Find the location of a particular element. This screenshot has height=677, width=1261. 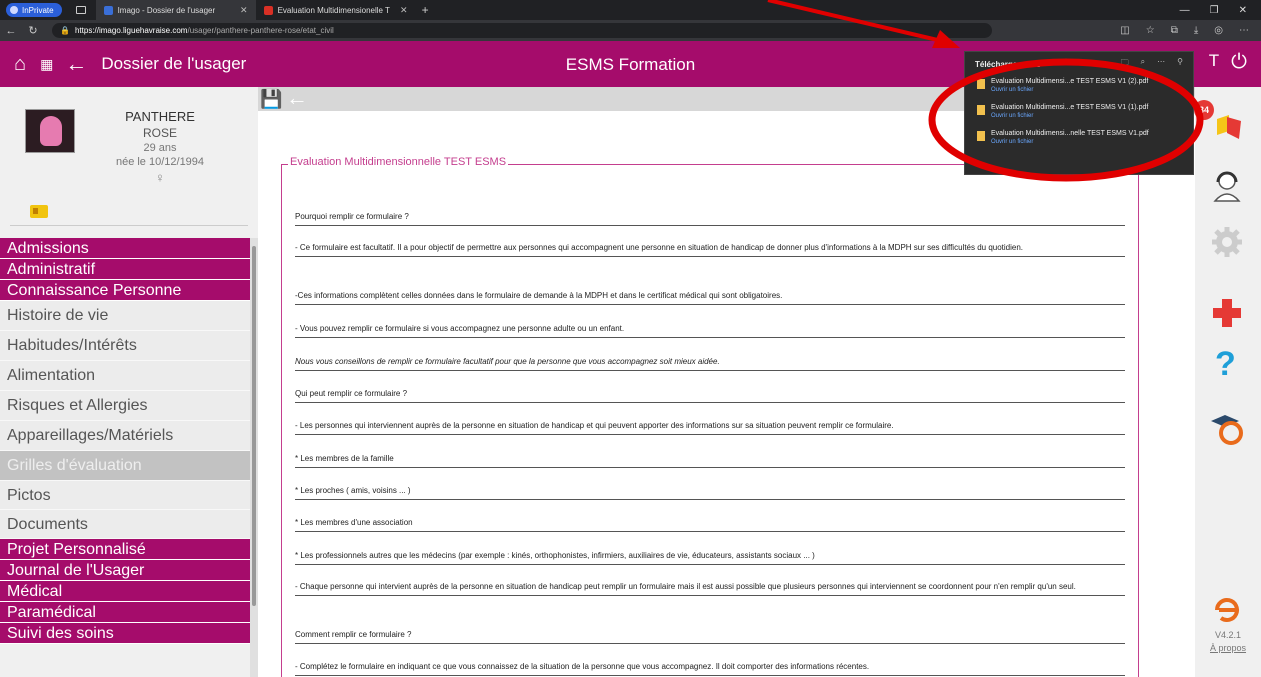

right-sidebar: ? V4.2.1 À propos is located at coordinates (1228, 382).